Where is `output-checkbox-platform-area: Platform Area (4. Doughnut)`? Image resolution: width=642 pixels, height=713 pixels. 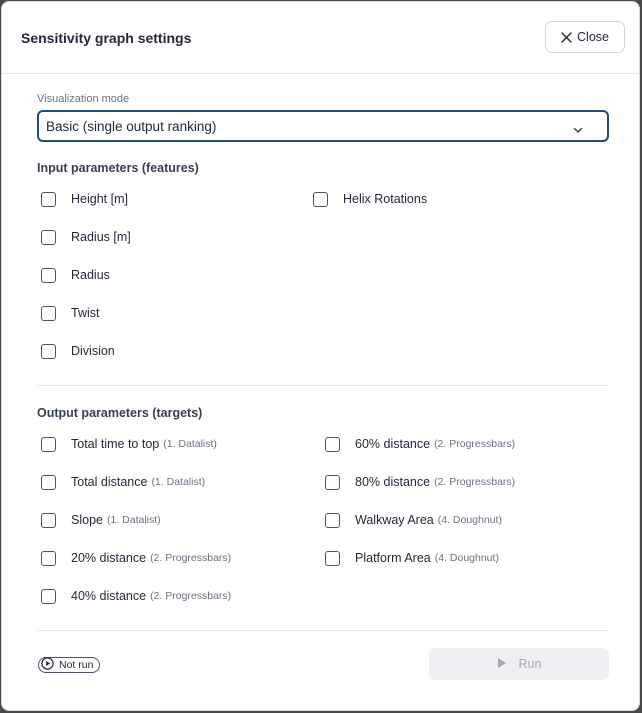 output-checkbox-platform-area: Platform Area (4. Doughnut) is located at coordinates (412, 558).